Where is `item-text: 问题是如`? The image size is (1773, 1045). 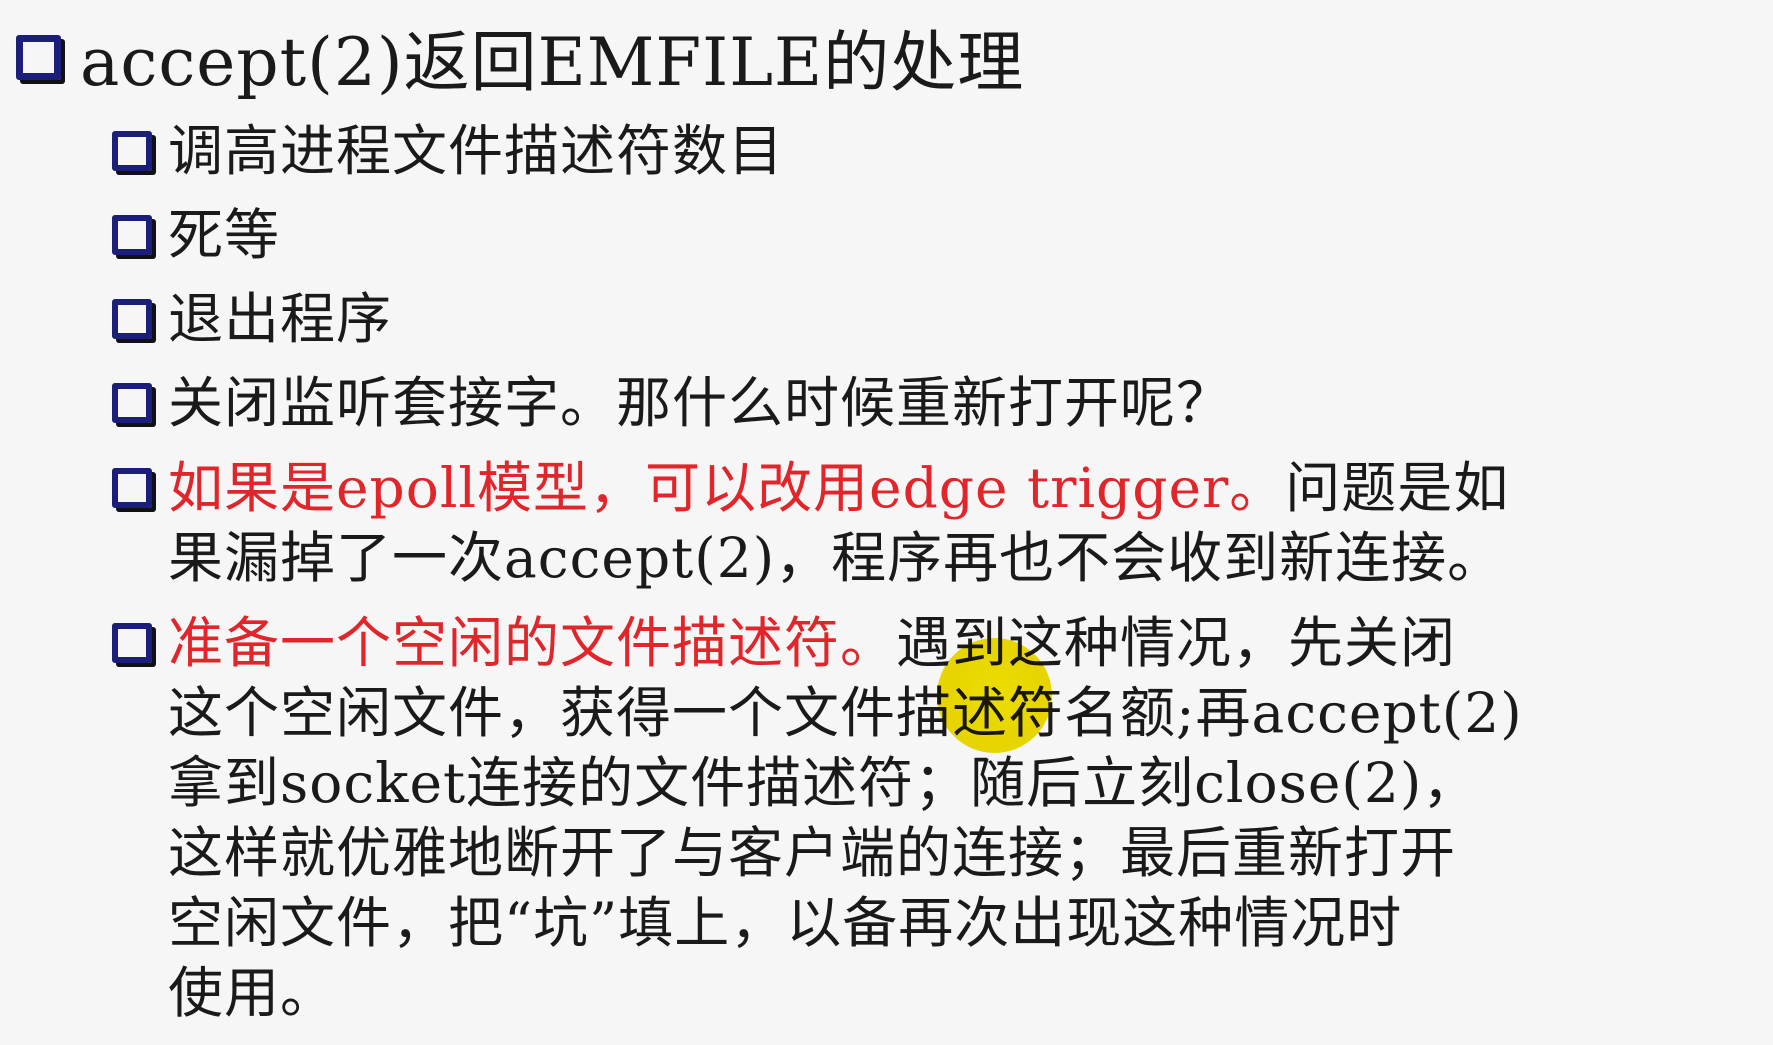
item-text: 问题是如 is located at coordinates (1397, 488).